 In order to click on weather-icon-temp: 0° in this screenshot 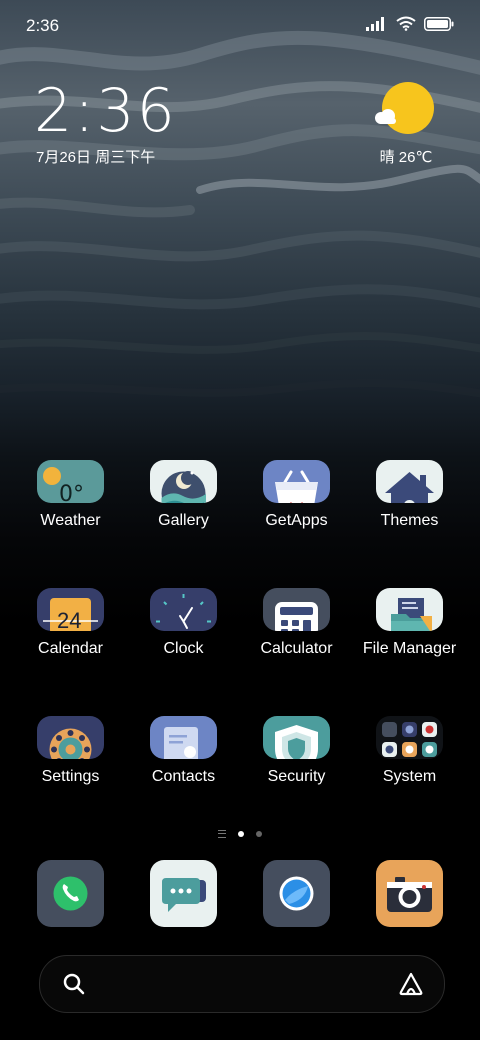, I will do `click(71, 492)`.